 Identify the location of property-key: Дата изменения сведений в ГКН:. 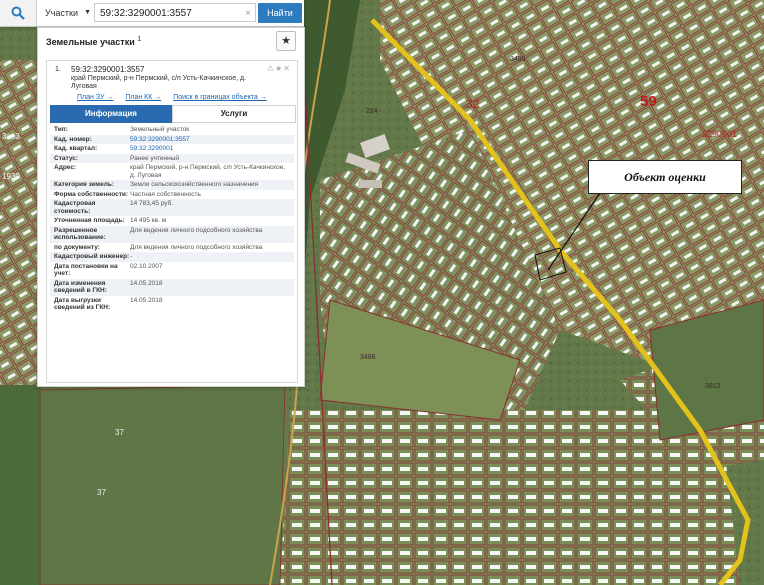
(80, 287).